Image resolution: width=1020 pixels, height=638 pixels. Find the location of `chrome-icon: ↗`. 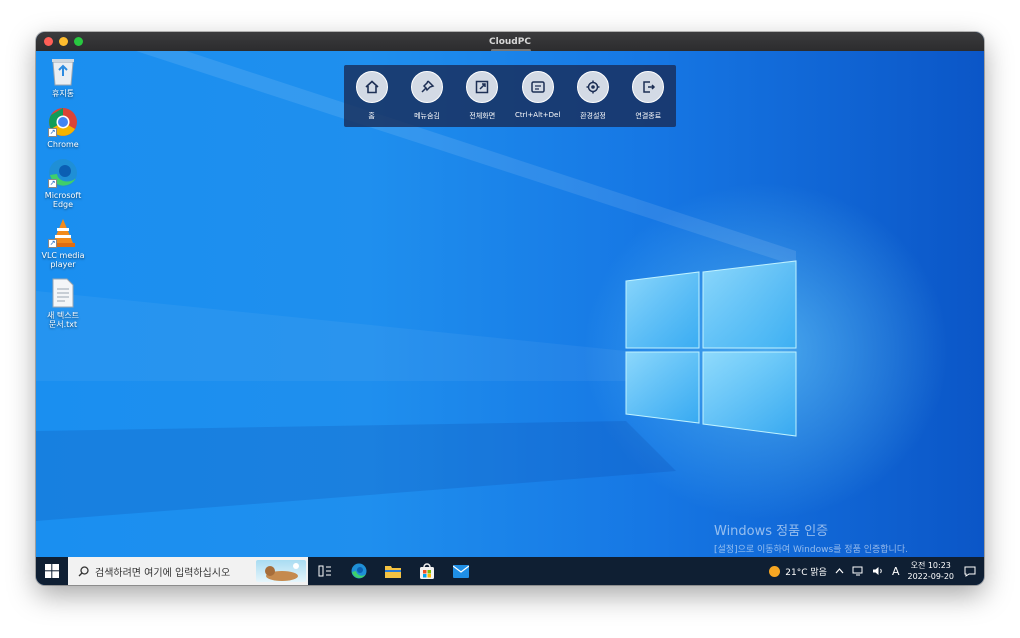

chrome-icon: ↗ is located at coordinates (63, 122).